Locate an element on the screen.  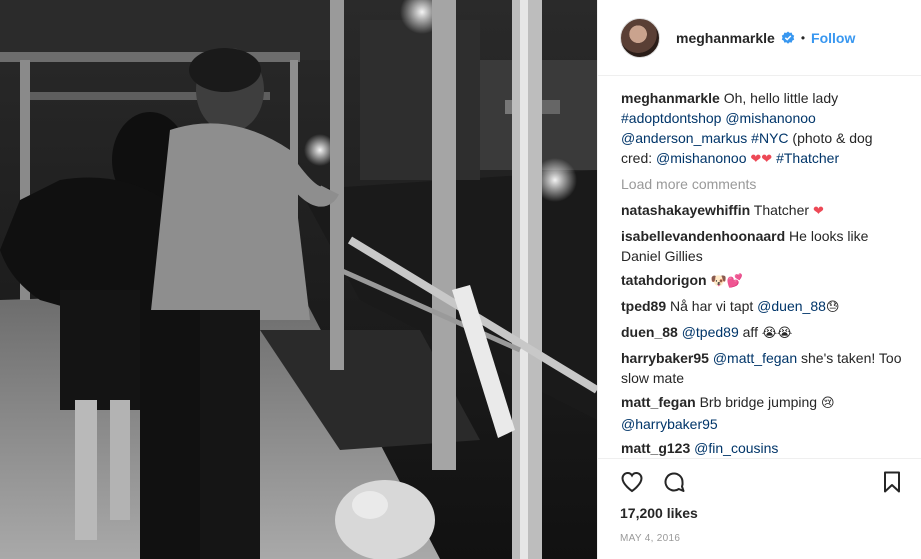
mention-link: @tped89 is located at coordinates (710, 332).